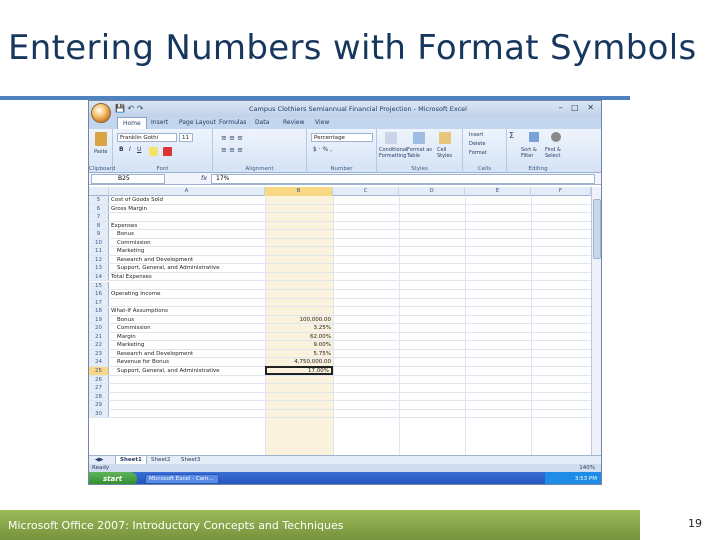  What do you see at coordinates (299, 320) in the screenshot?
I see `cell-b: 100,000.00` at bounding box center [299, 320].